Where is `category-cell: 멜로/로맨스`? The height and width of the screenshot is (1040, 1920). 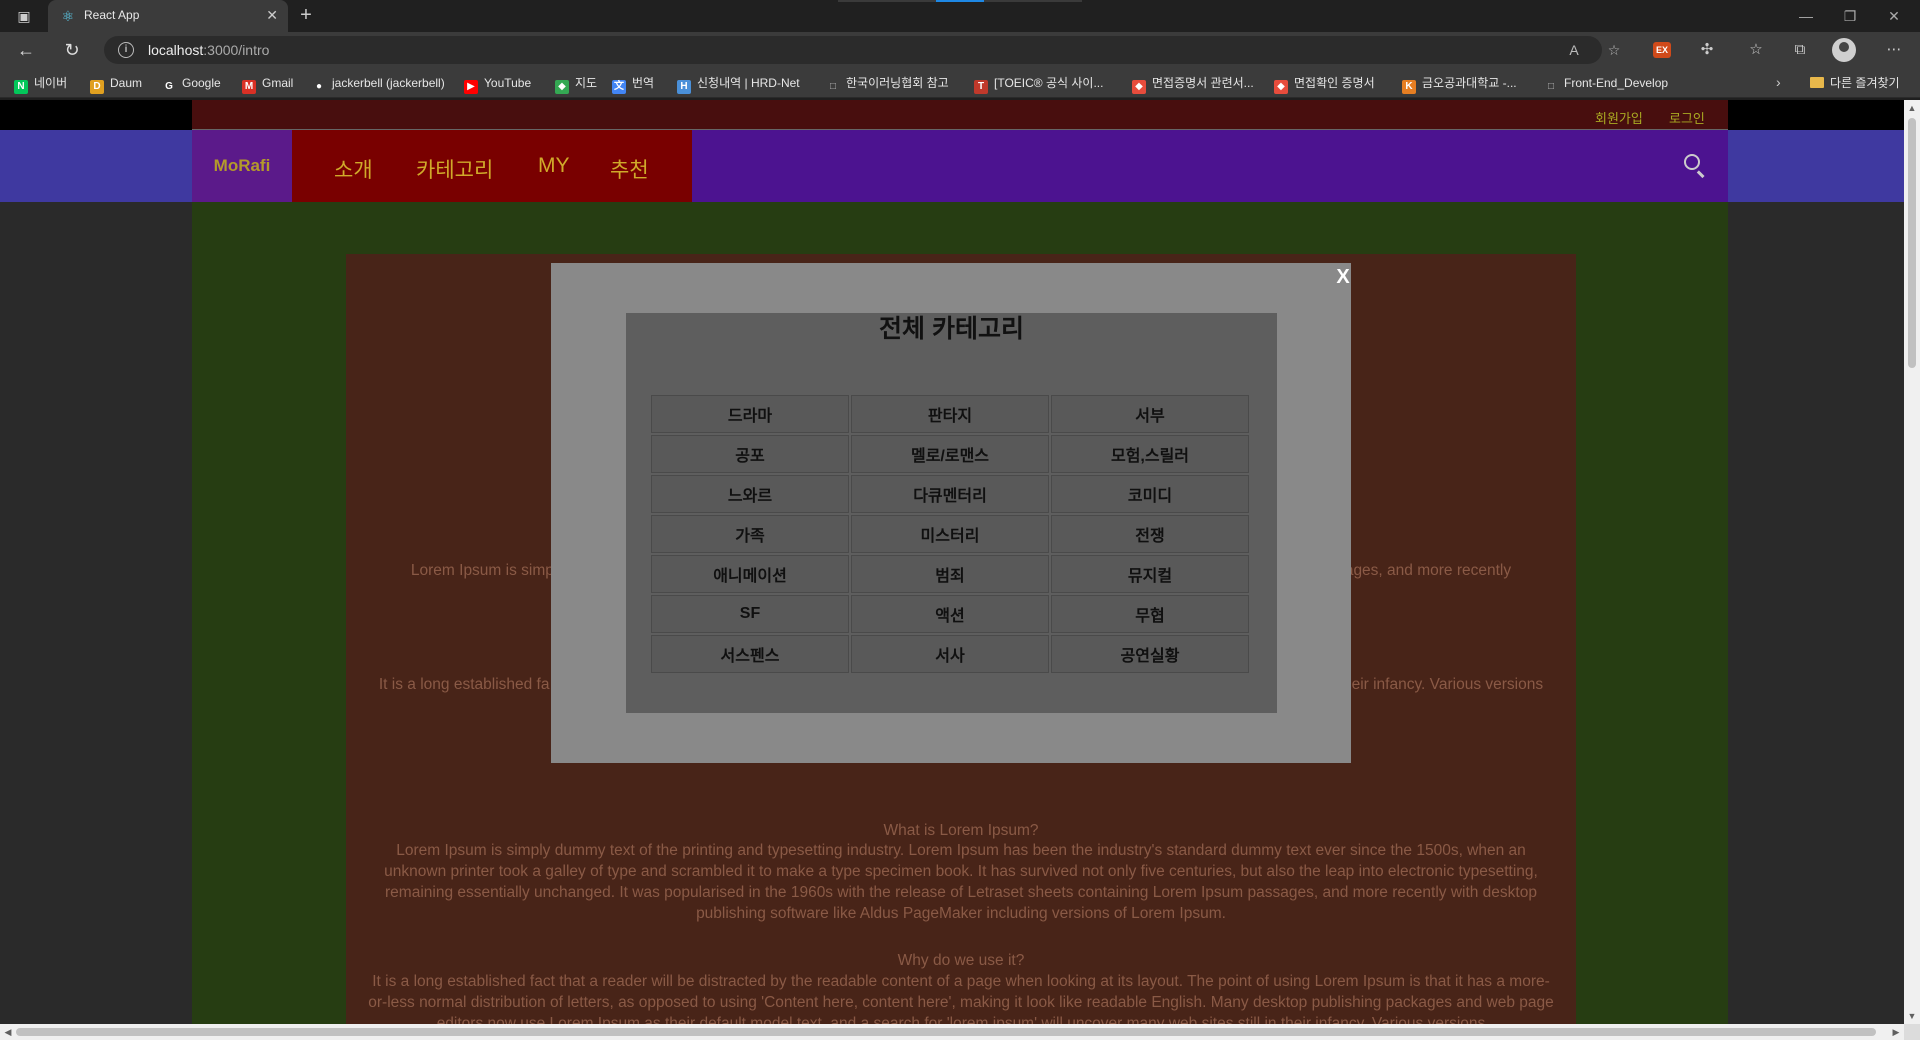
category-cell: 멜로/로맨스 is located at coordinates (950, 454).